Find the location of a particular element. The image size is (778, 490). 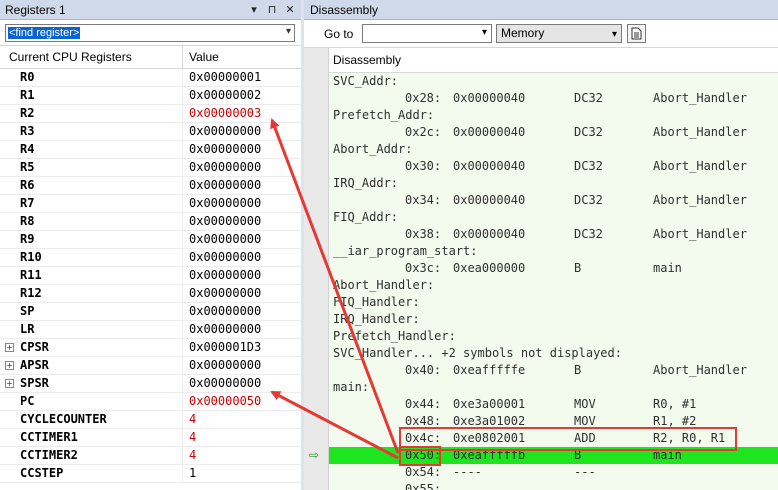

instruction-line: 0x28: 0x00000040 DC32 Abort_Handler is located at coordinates (553, 98).